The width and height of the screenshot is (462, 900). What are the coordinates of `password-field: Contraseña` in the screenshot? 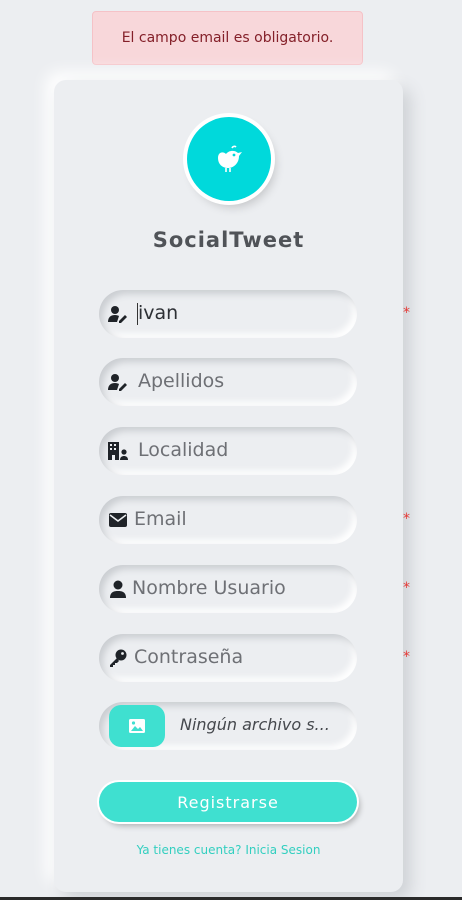 It's located at (228, 658).